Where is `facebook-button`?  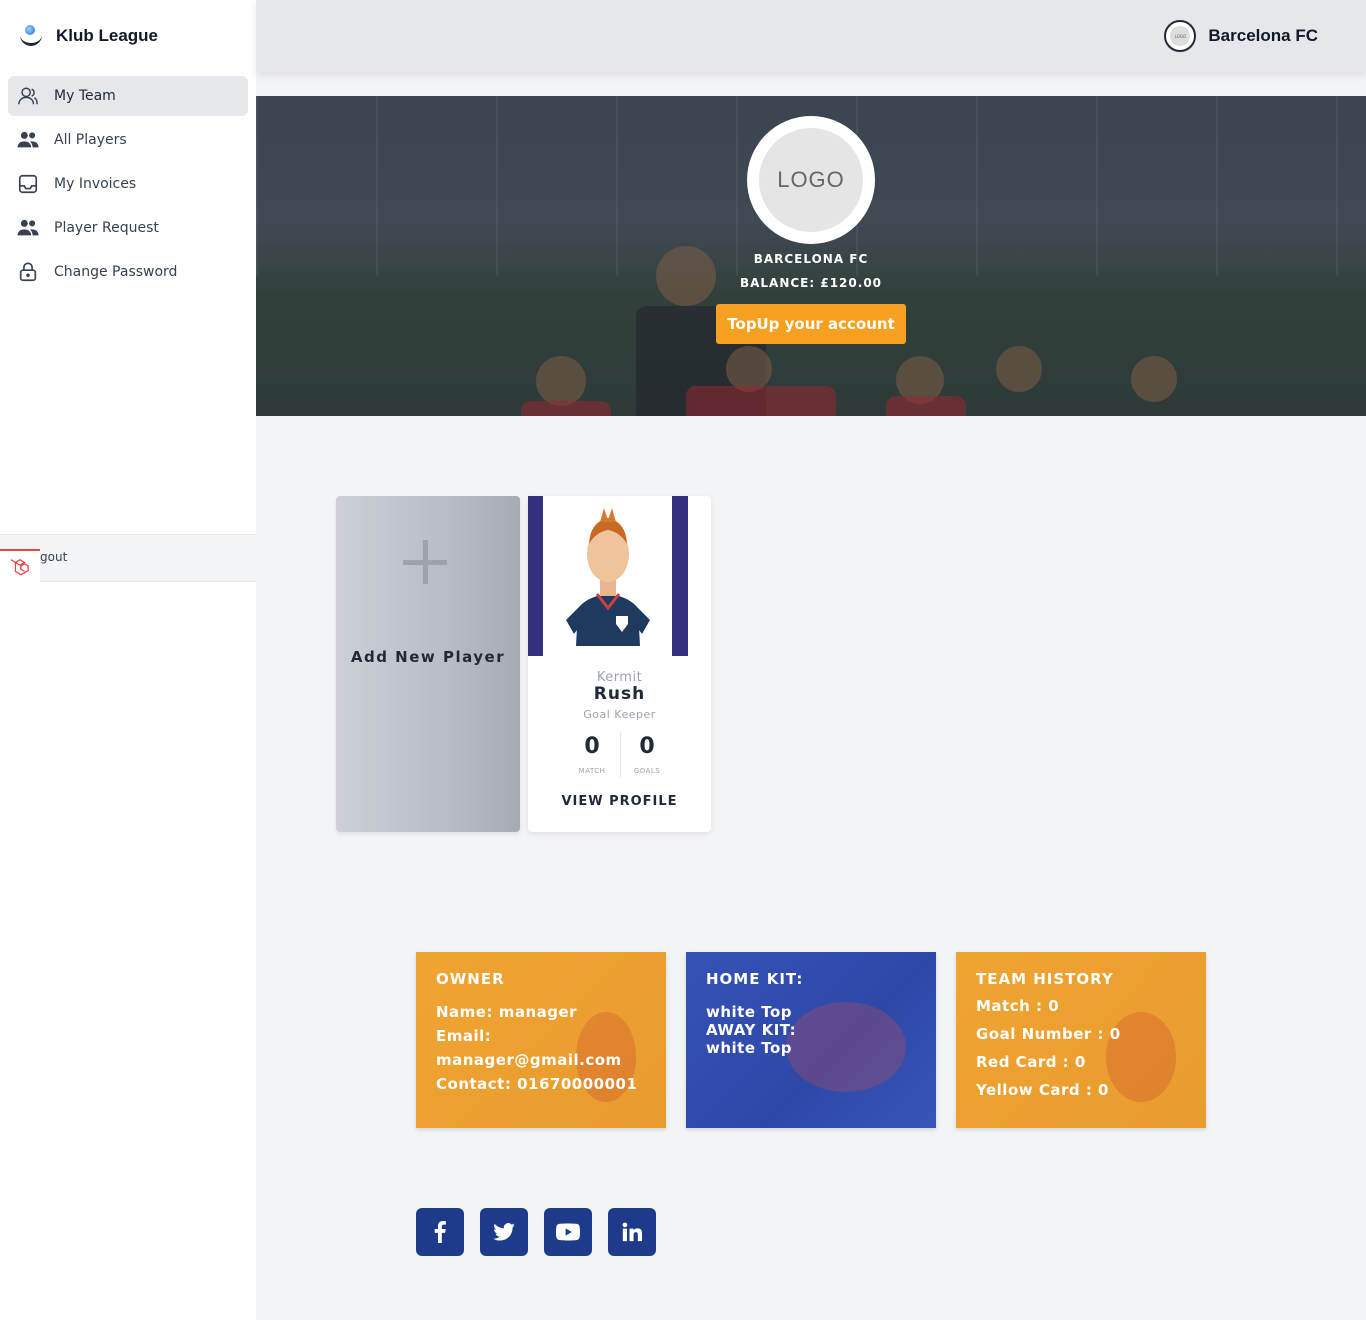
facebook-button is located at coordinates (440, 1232).